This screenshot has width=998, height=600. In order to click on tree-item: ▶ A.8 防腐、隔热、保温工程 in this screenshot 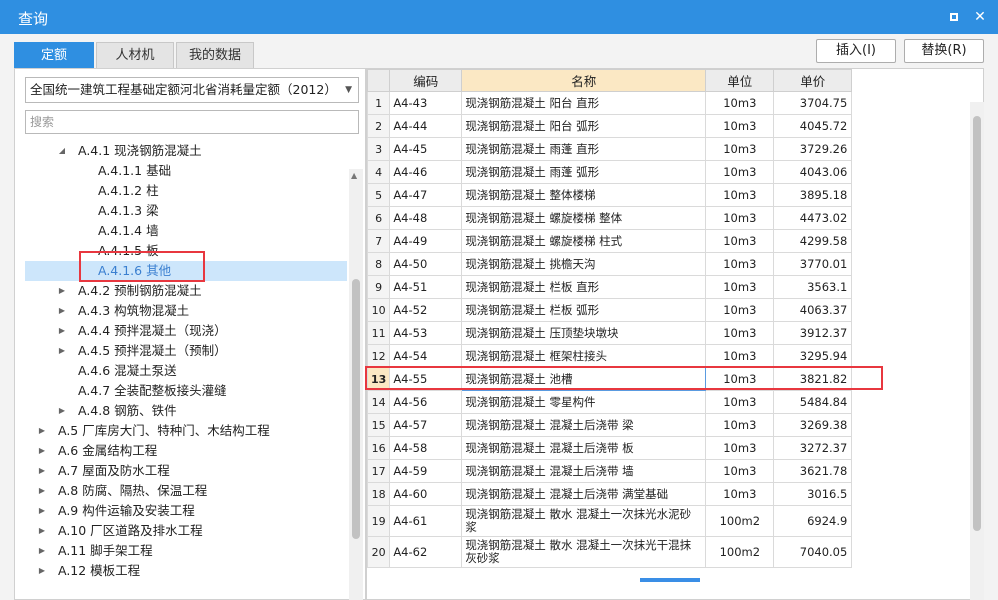, I will do `click(186, 491)`.